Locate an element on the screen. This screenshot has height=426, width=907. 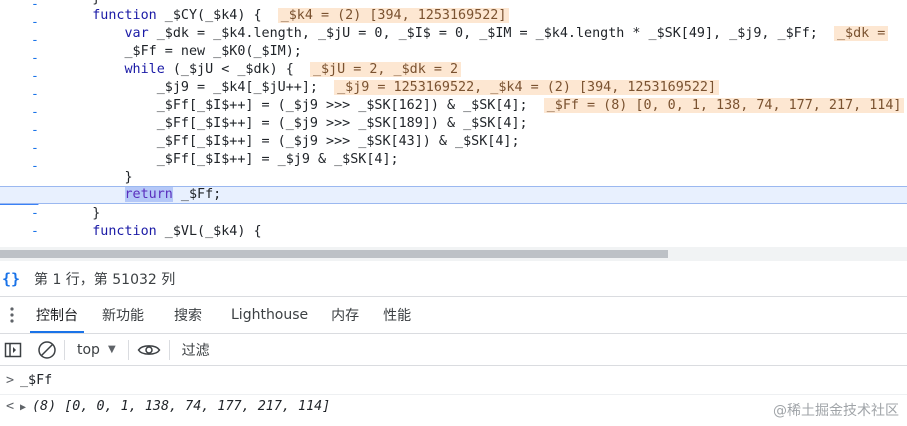
current-execution-line: return _$Ff; is located at coordinates (453, 195).